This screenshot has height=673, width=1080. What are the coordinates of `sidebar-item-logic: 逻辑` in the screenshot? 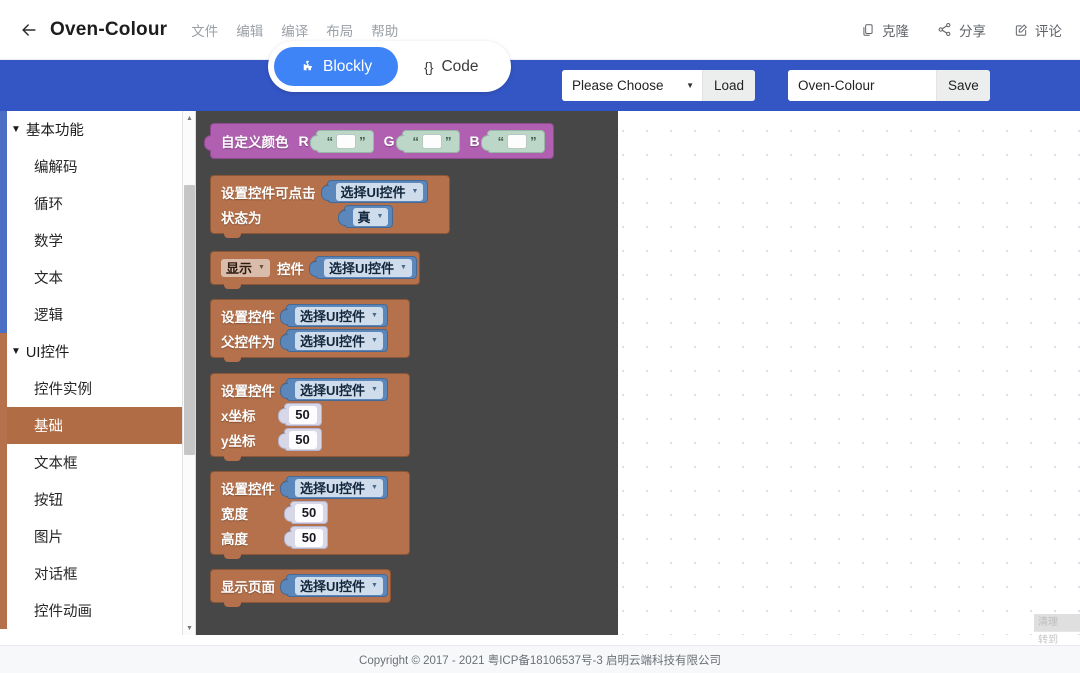 It's located at (97, 314).